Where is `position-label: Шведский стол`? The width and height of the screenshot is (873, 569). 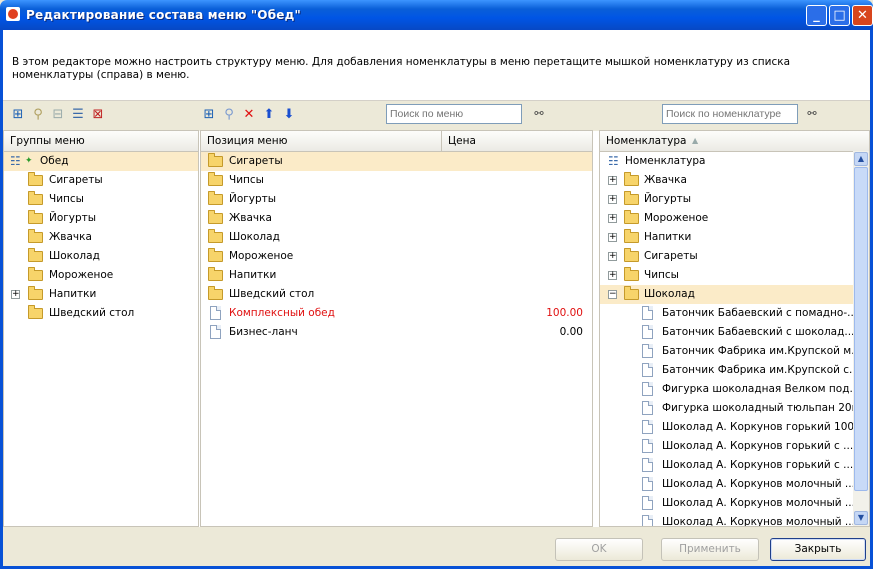
position-label: Шведский стол is located at coordinates (272, 294).